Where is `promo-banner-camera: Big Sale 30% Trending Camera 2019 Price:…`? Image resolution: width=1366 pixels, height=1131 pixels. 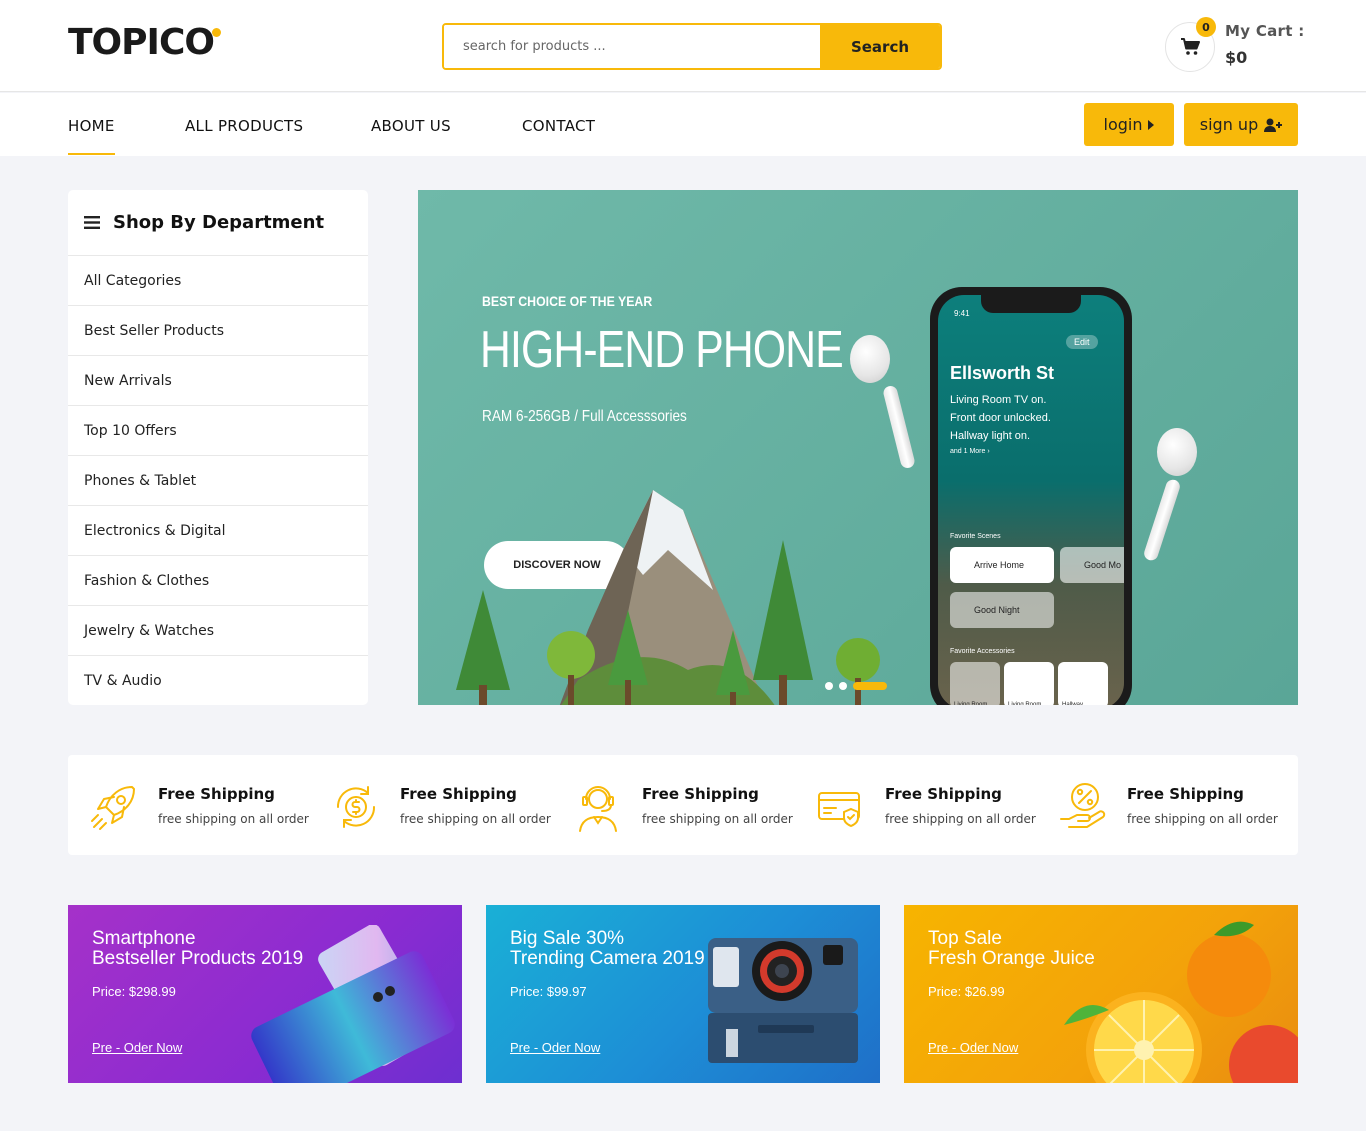 promo-banner-camera: Big Sale 30% Trending Camera 2019 Price:… is located at coordinates (683, 994).